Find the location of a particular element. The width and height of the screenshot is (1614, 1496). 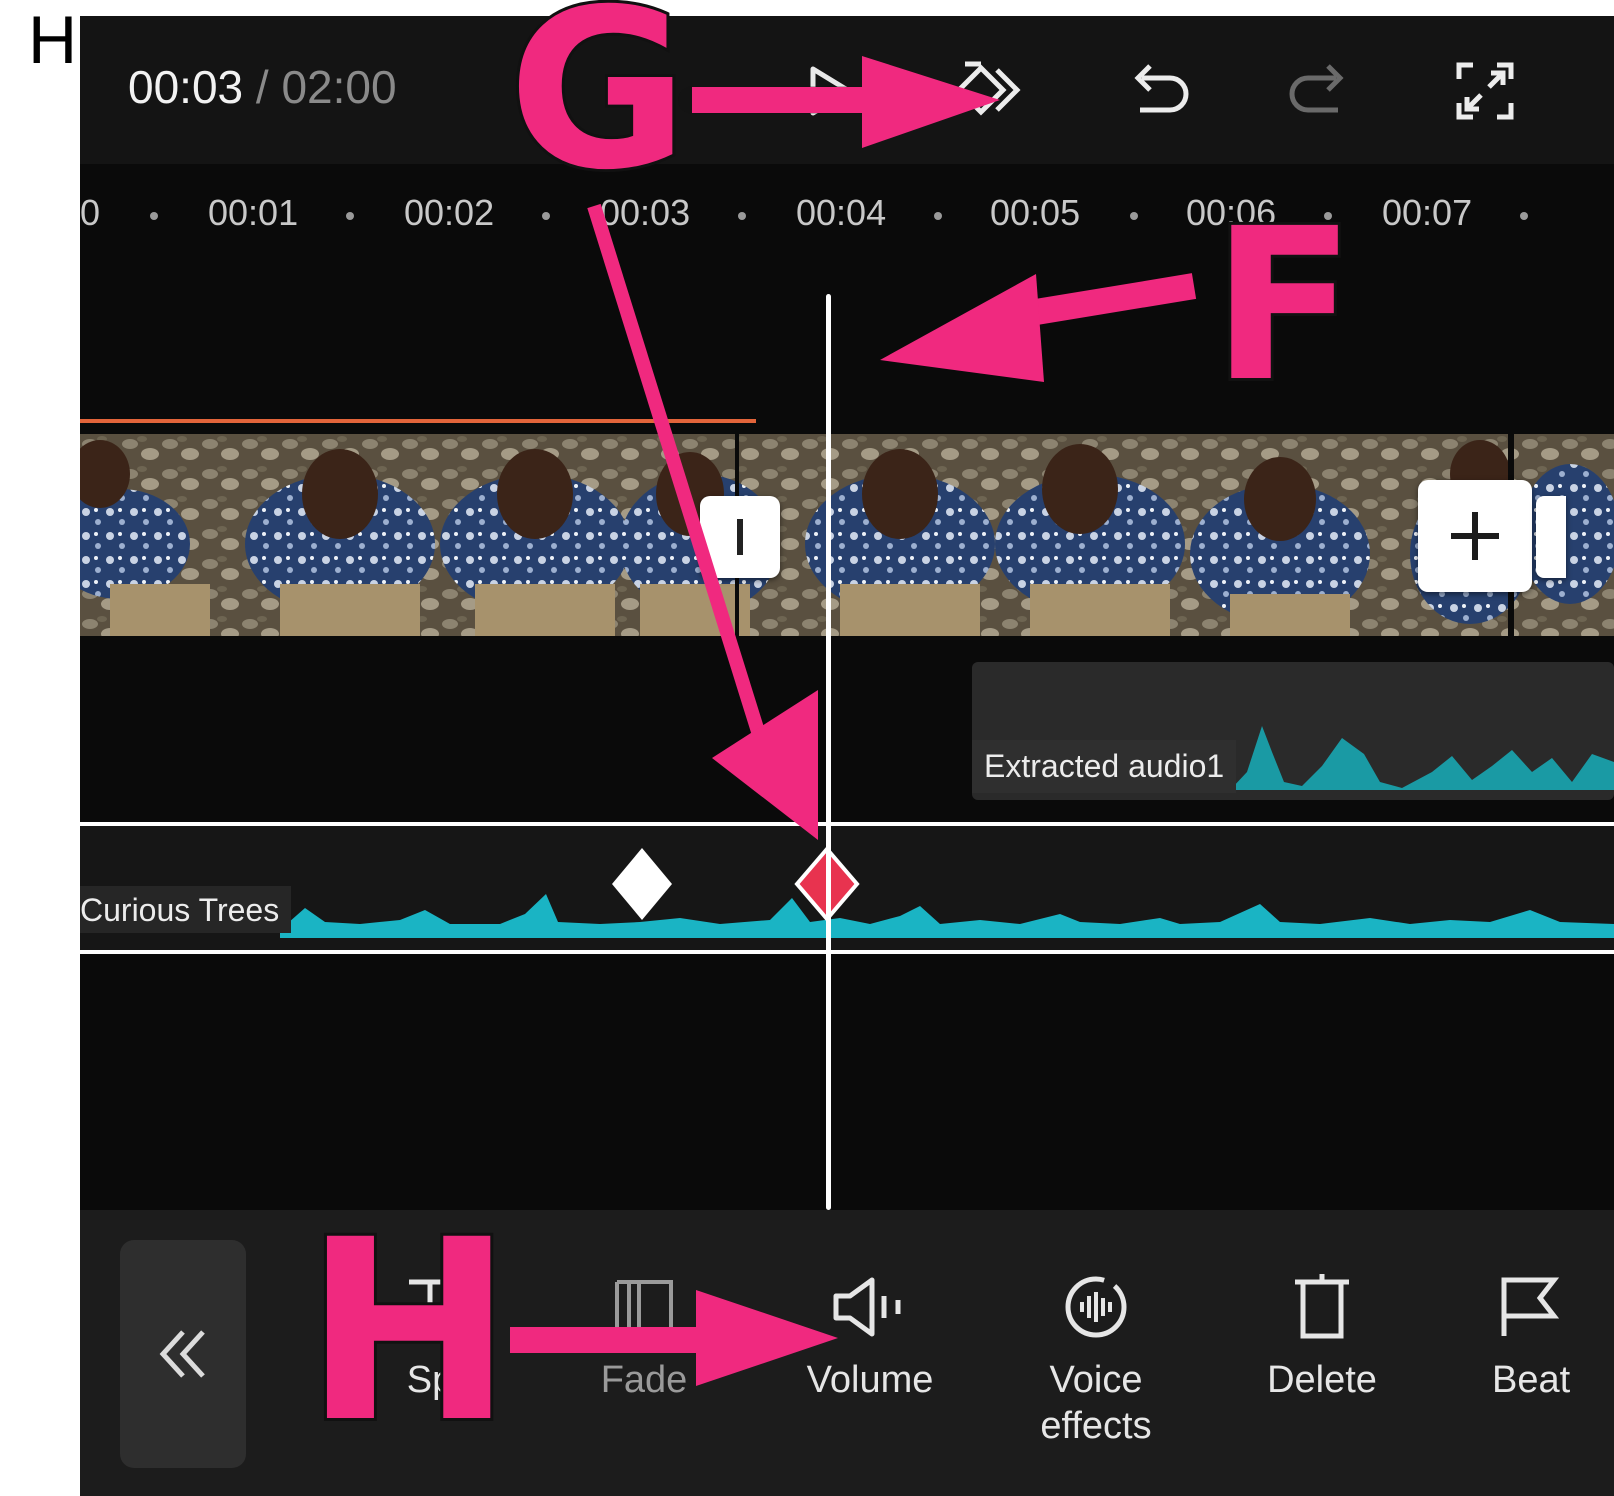

play-icon is located at coordinates (831, 91).